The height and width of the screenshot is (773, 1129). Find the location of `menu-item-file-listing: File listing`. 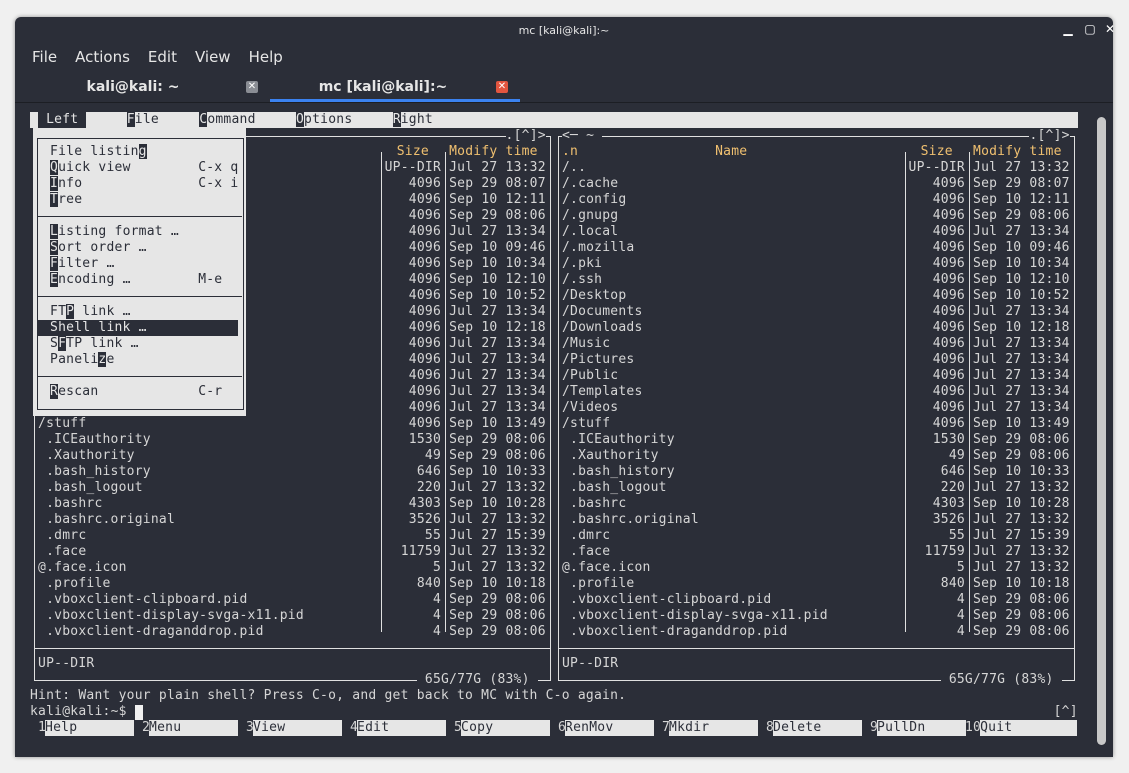

menu-item-file-listing: File listing is located at coordinates (138, 152).